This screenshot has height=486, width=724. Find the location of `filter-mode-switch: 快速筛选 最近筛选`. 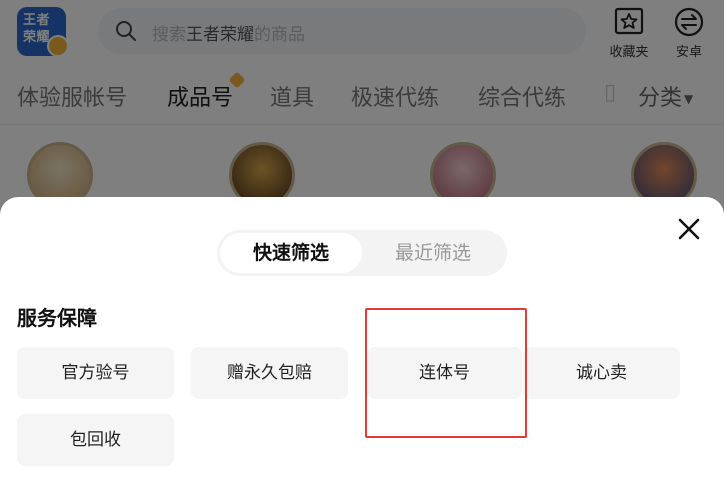

filter-mode-switch: 快速筛选 最近筛选 is located at coordinates (362, 253).